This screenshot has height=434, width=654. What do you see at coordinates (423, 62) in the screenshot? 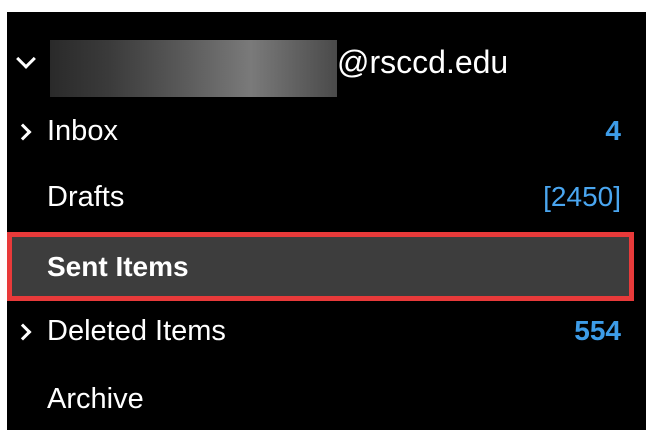
I see `account-email-domain: @rsccd.edu` at bounding box center [423, 62].